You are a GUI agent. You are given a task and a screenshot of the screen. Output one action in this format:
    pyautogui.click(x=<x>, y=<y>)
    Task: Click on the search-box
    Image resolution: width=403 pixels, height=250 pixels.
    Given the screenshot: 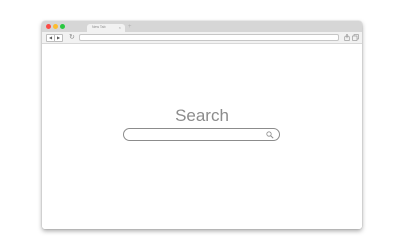 What is the action you would take?
    pyautogui.click(x=201, y=134)
    